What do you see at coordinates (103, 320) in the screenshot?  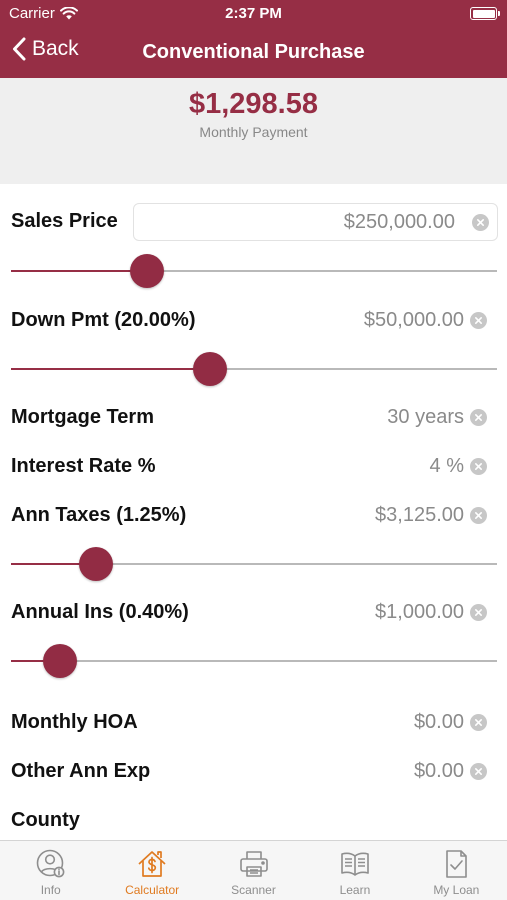 I see `down-pmt-label: Down Pmt (20.00%)` at bounding box center [103, 320].